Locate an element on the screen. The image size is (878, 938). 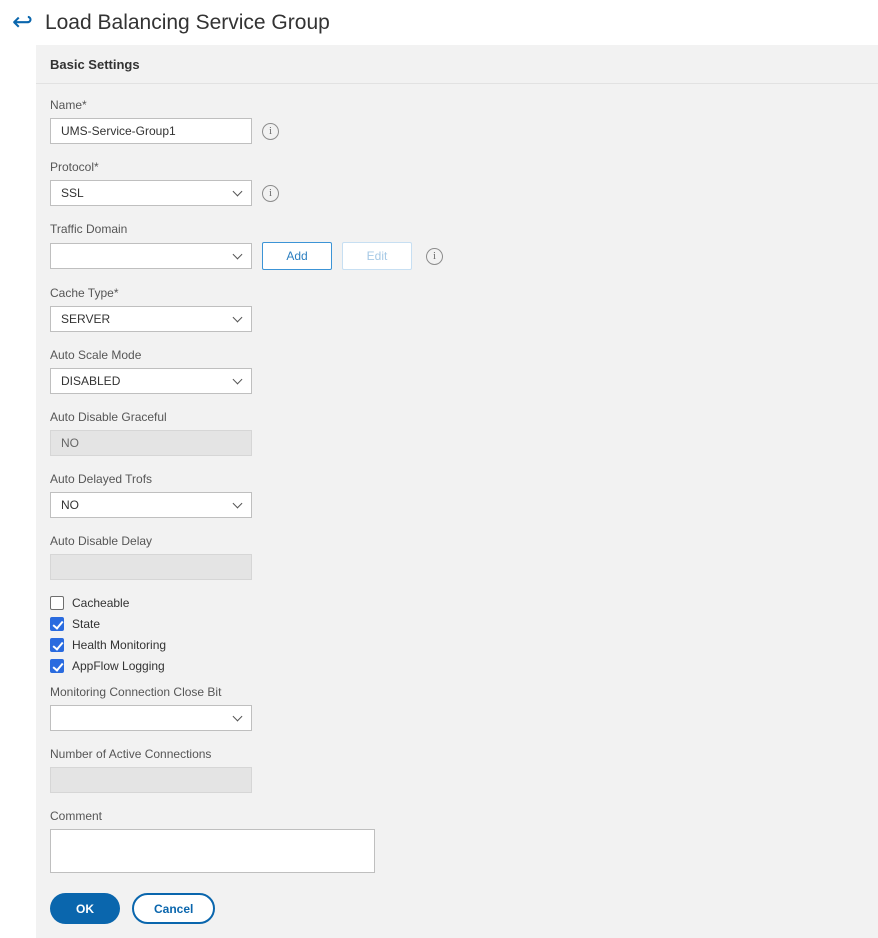
auto-delayed-trofs-select: NO is located at coordinates (151, 505).